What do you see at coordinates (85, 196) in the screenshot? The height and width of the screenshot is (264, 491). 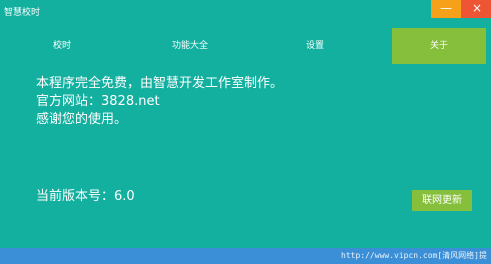 I see `version-label: 当前版本号：6.0` at bounding box center [85, 196].